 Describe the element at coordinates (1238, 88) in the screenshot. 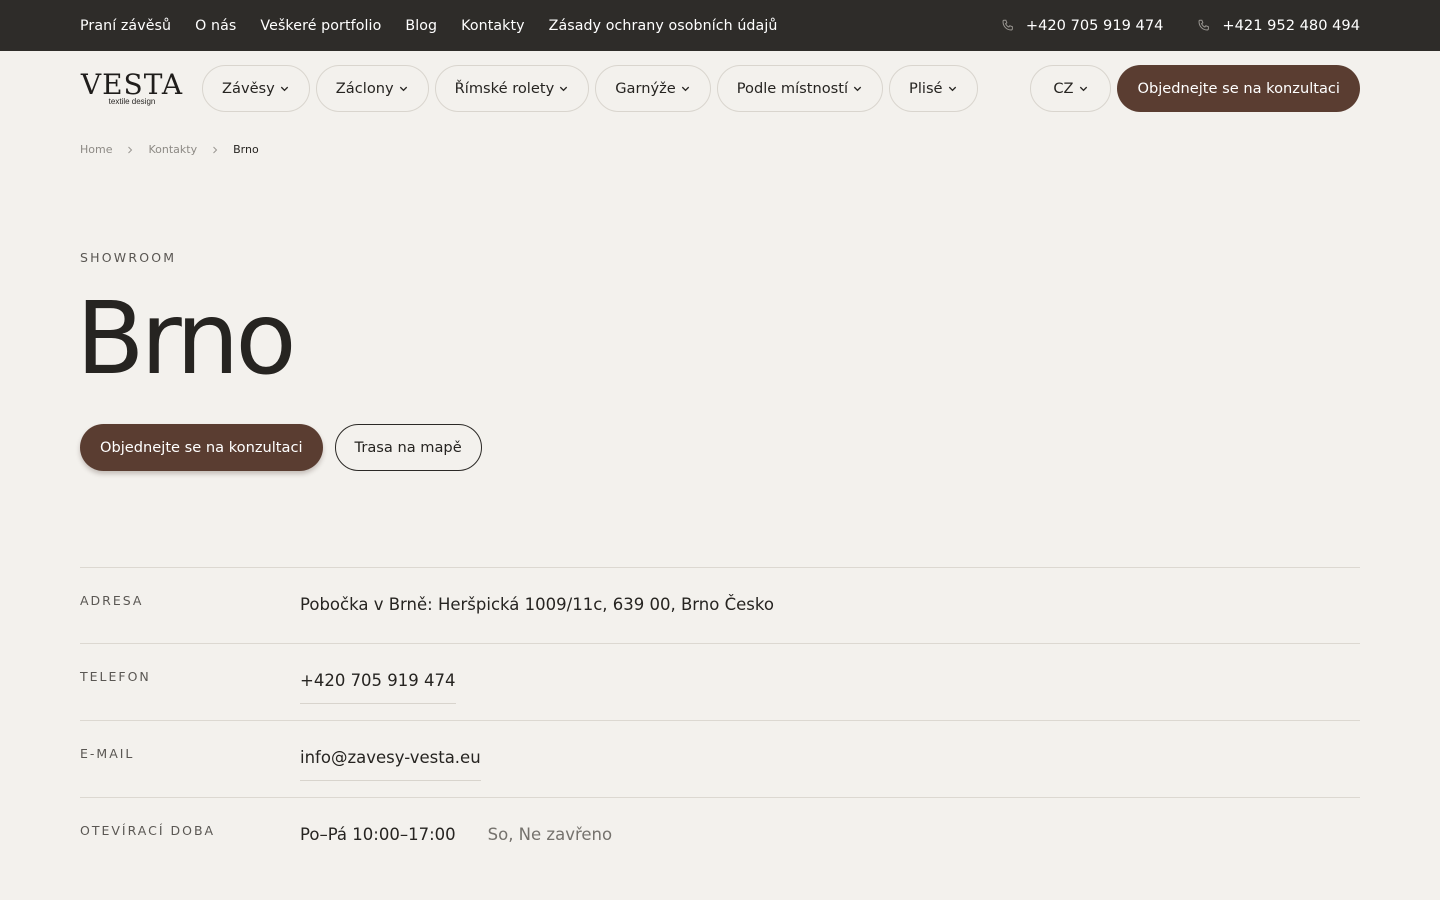

I see `header-consultation-button: Objednejte se na konzultaci` at that location.